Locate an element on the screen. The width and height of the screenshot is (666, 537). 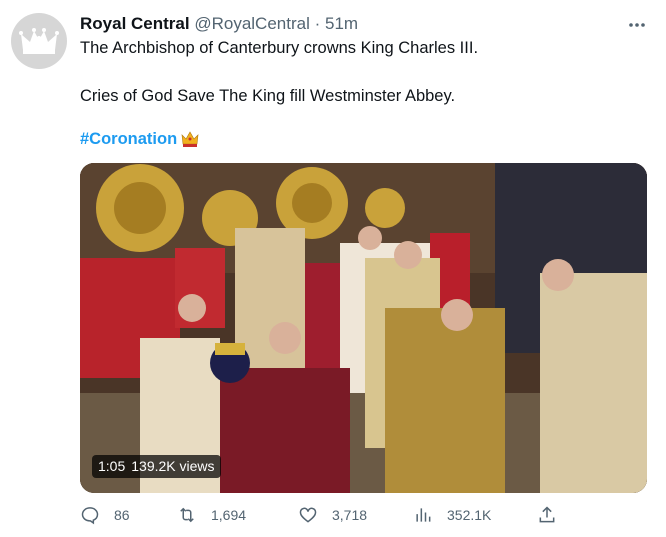
video-stats-badge: 1:05 139.2K views is located at coordinates (156, 466).